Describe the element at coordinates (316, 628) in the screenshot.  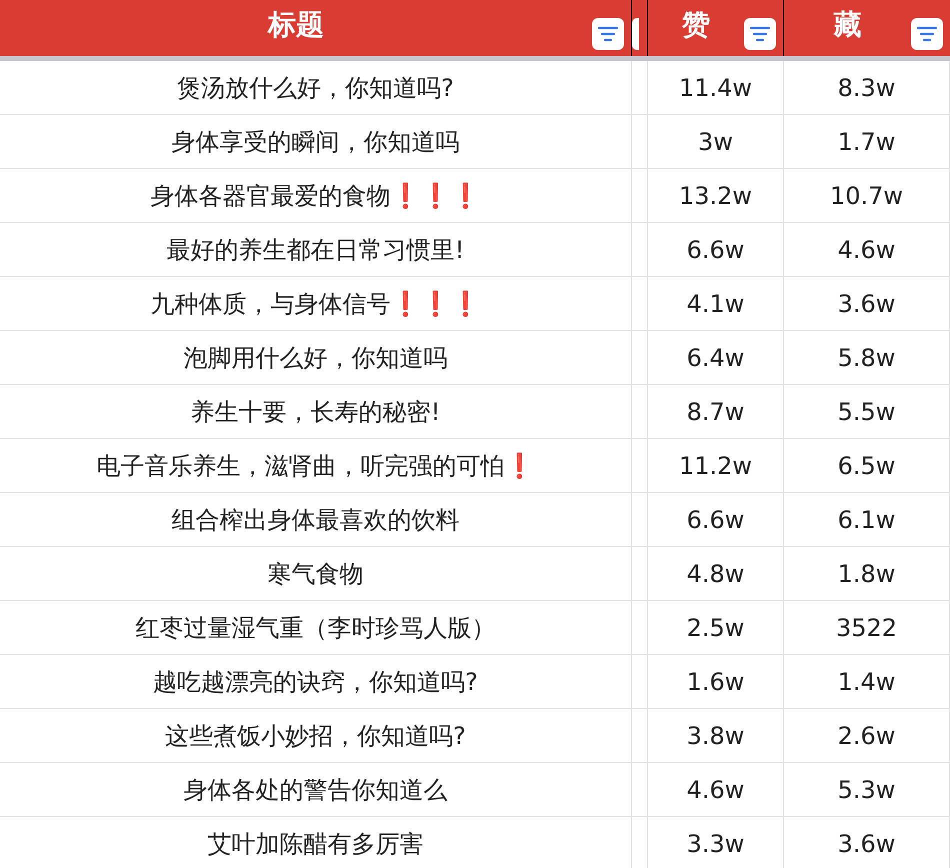
I see `table-cell: 红枣过量湿气重（李时珍骂人版）` at that location.